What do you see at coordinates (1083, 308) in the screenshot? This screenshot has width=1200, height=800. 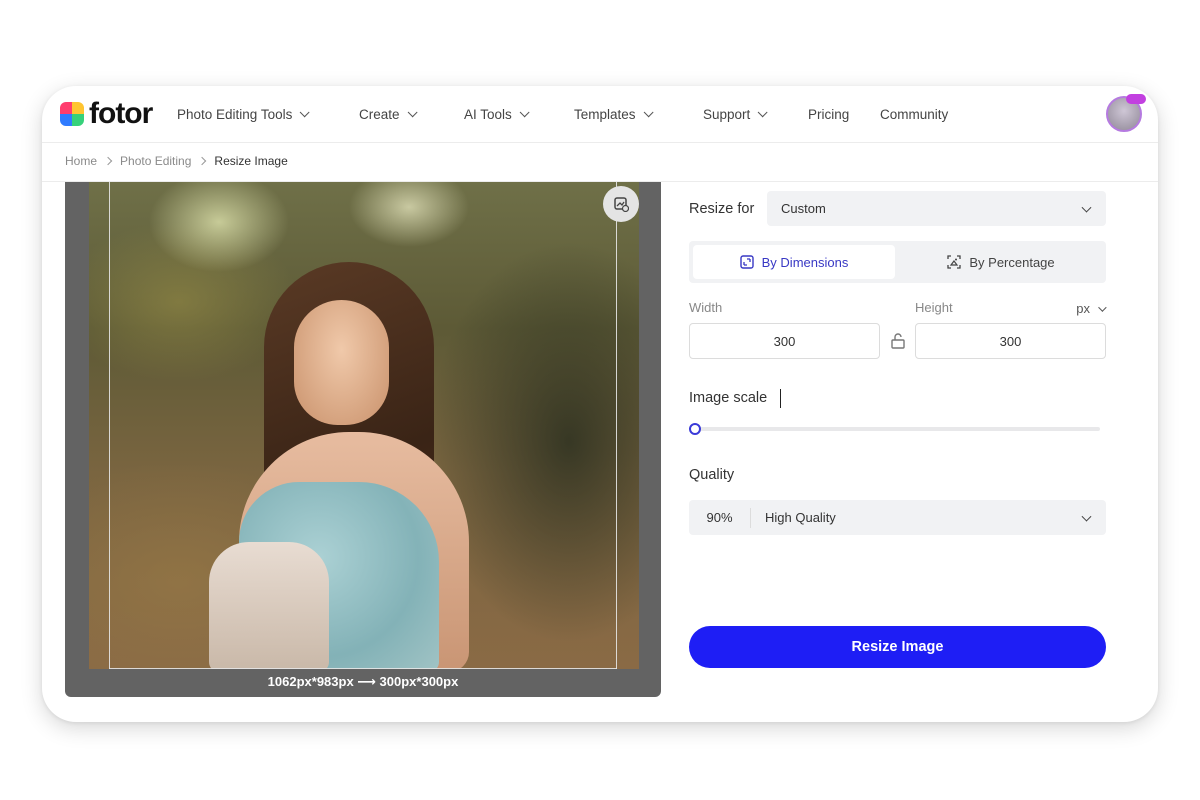 I see `unit-value: px` at bounding box center [1083, 308].